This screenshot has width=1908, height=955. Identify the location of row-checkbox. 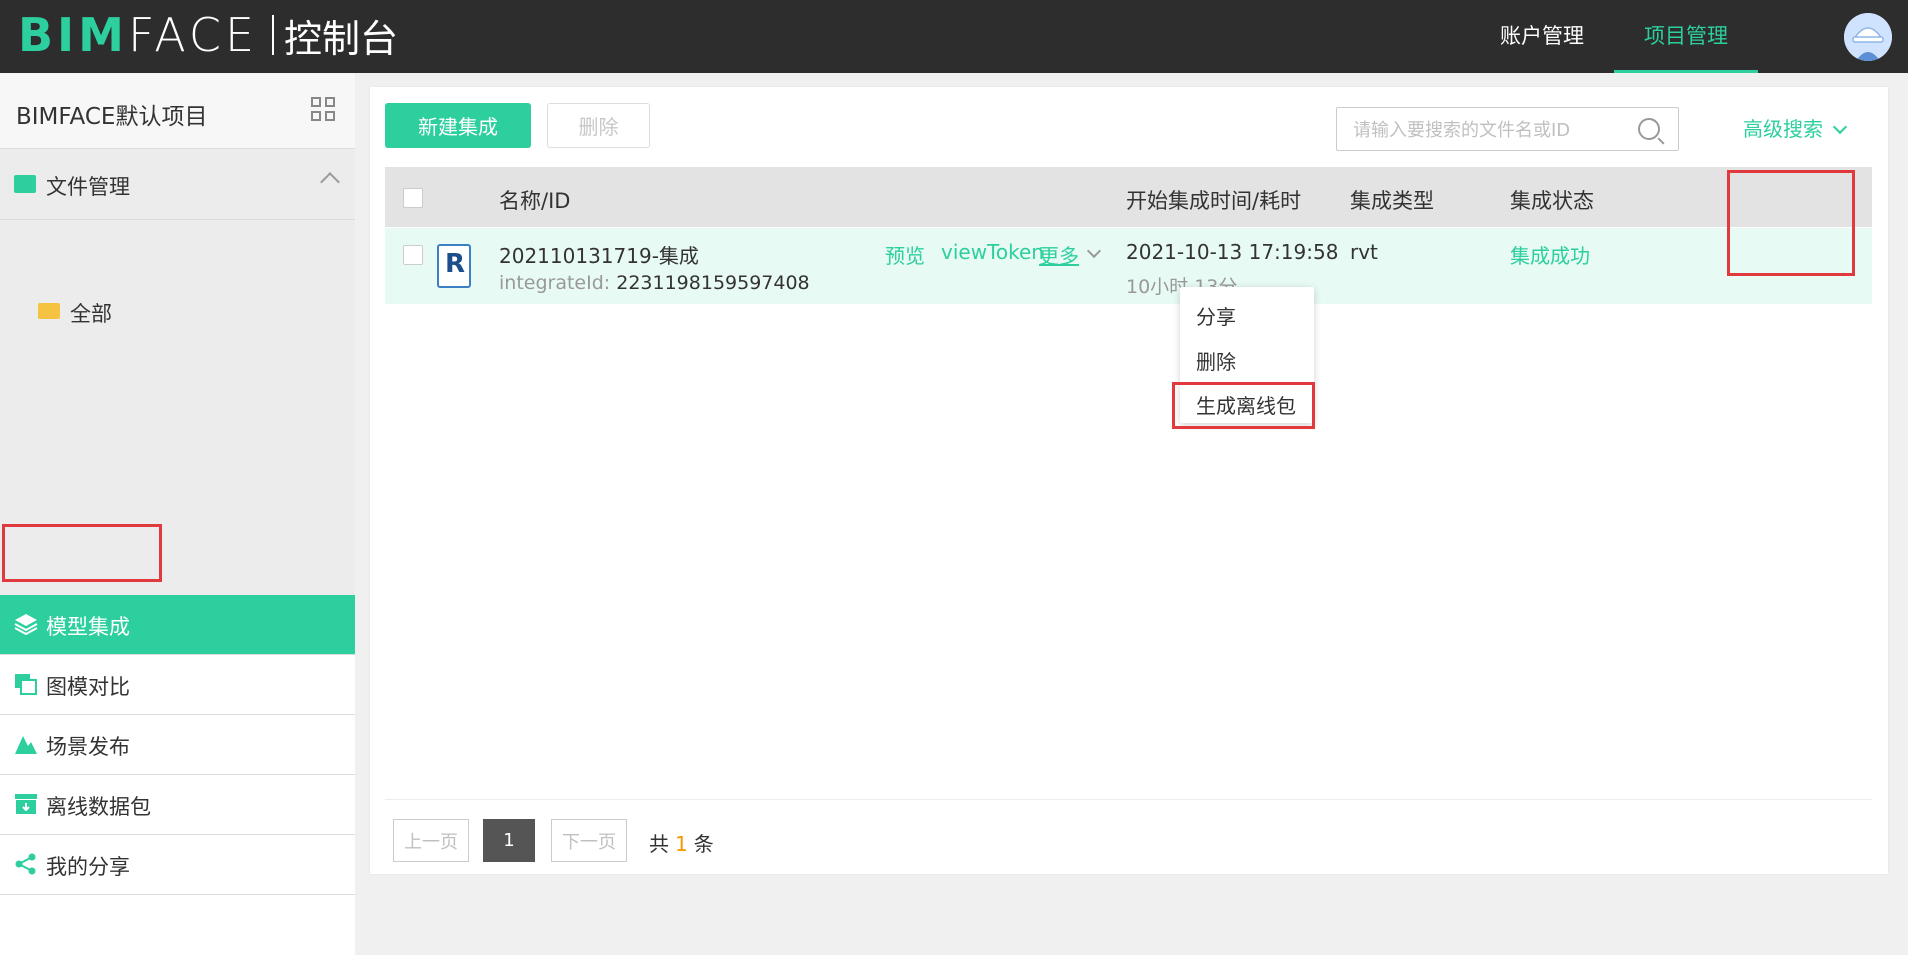
(413, 255).